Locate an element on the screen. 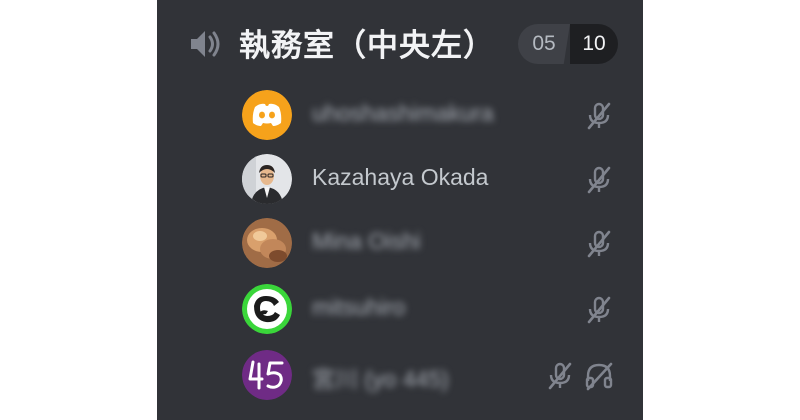 This screenshot has height=420, width=800. deafened-headphones-icon is located at coordinates (599, 376).